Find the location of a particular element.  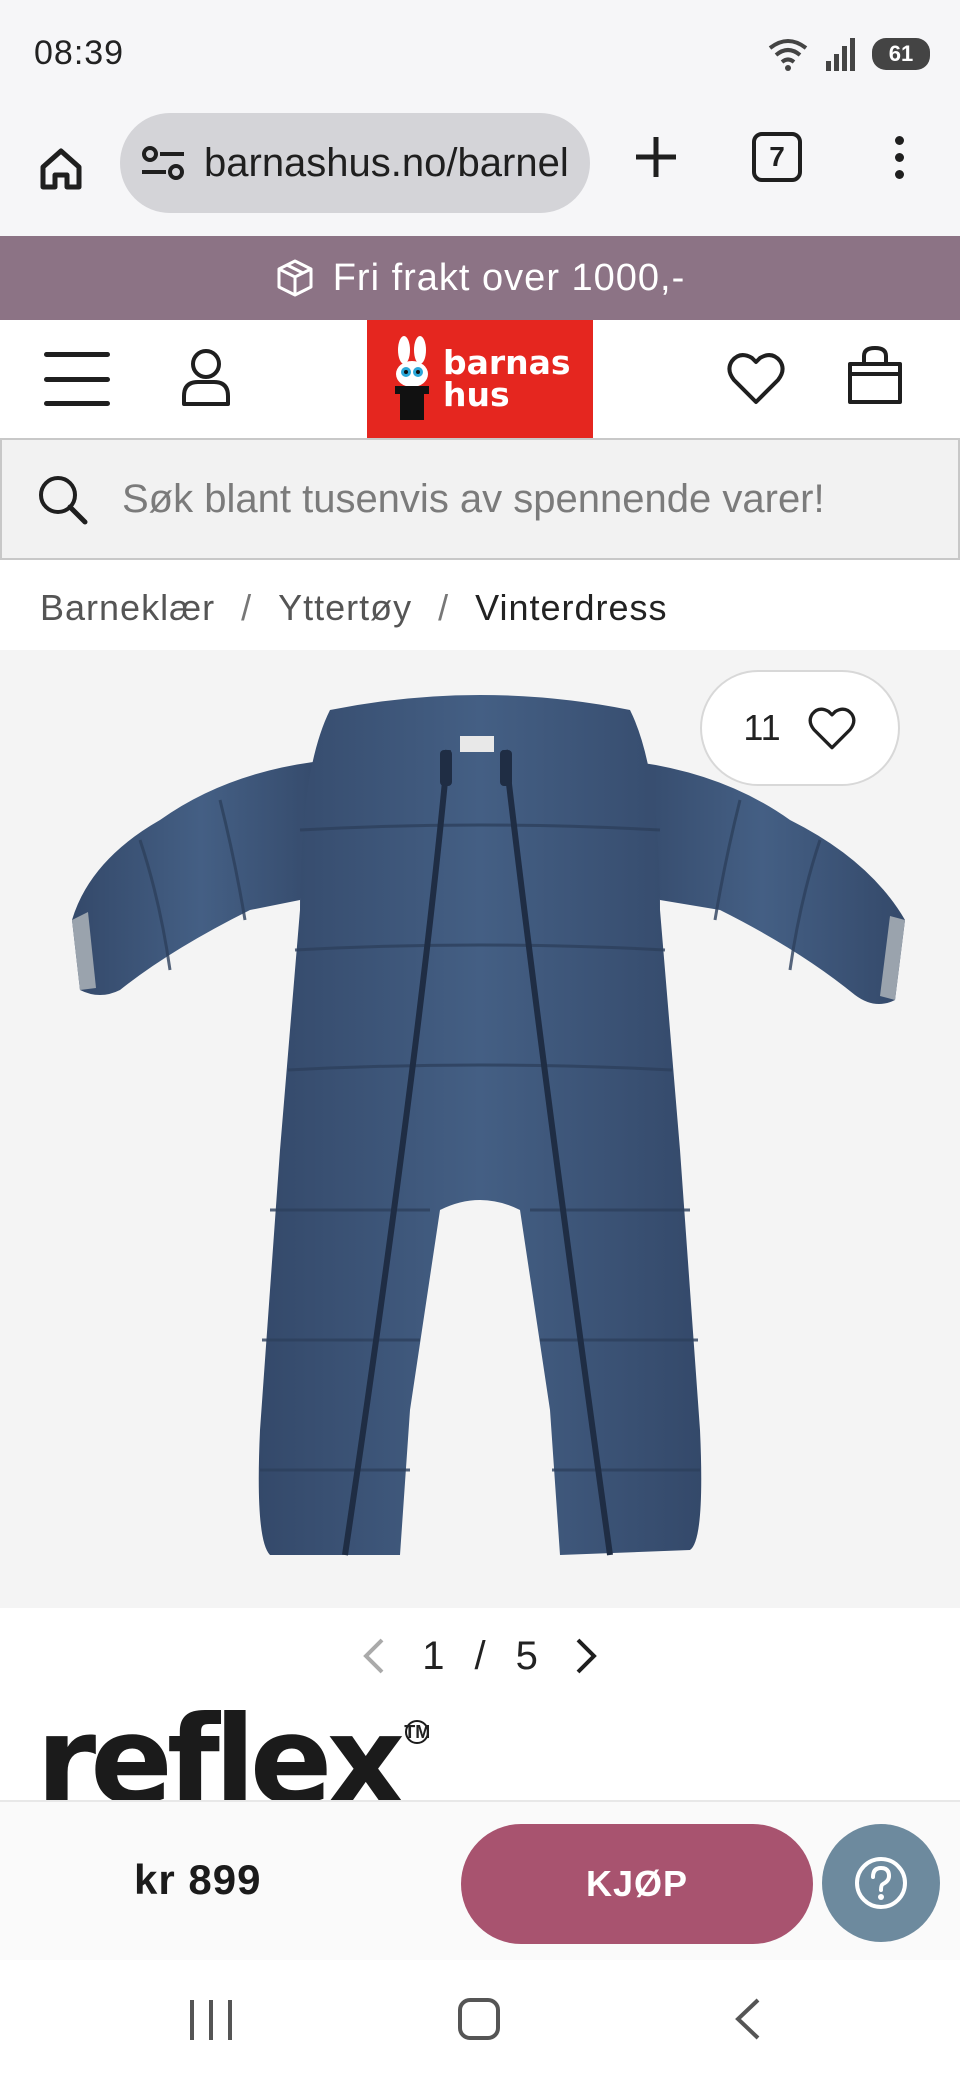

browser-toolbar: barnashus.no/barnel 7 is located at coordinates (480, 172).